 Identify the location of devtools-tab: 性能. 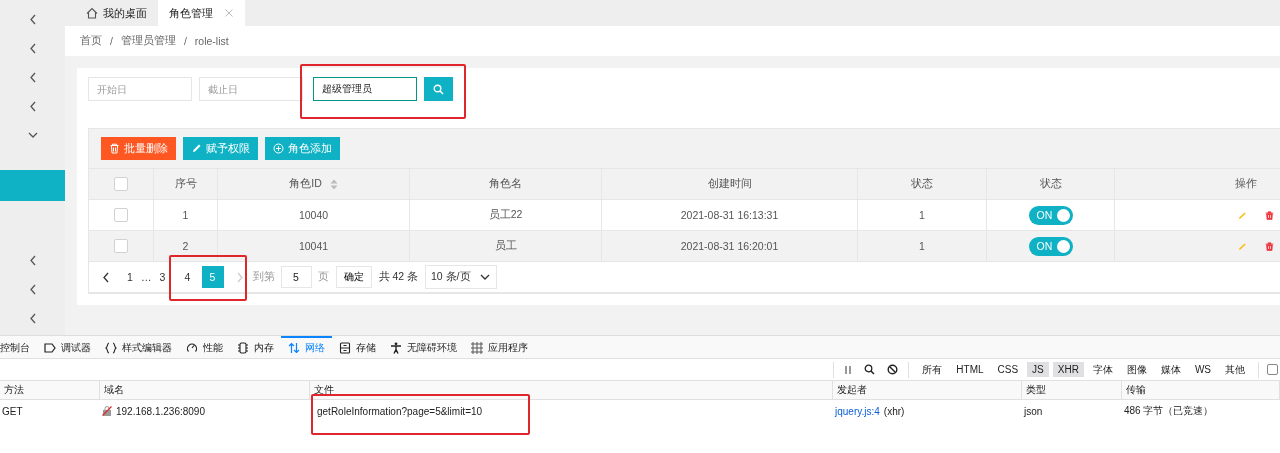
(204, 347).